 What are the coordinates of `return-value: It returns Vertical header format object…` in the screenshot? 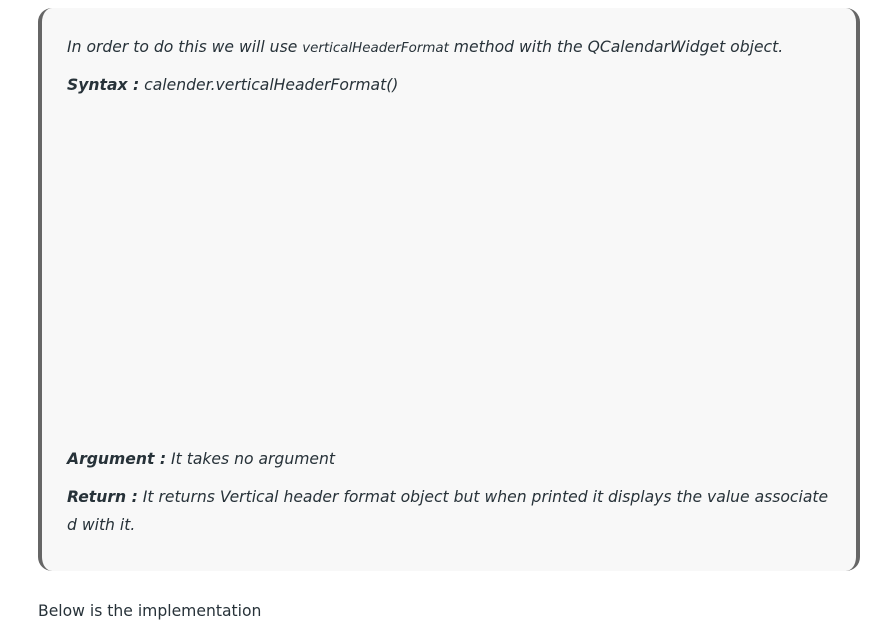 It's located at (448, 511).